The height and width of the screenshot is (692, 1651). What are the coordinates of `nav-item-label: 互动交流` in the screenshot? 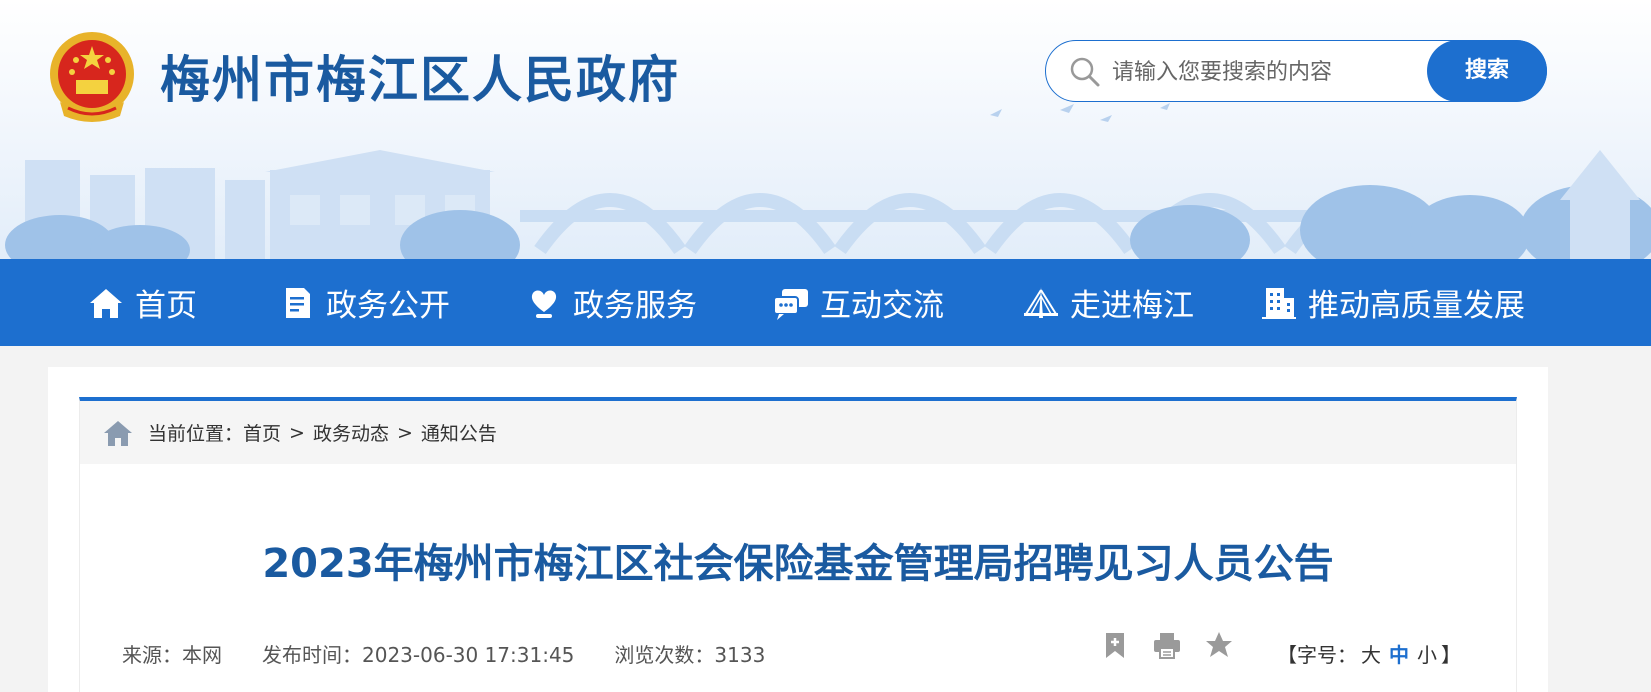 It's located at (882, 306).